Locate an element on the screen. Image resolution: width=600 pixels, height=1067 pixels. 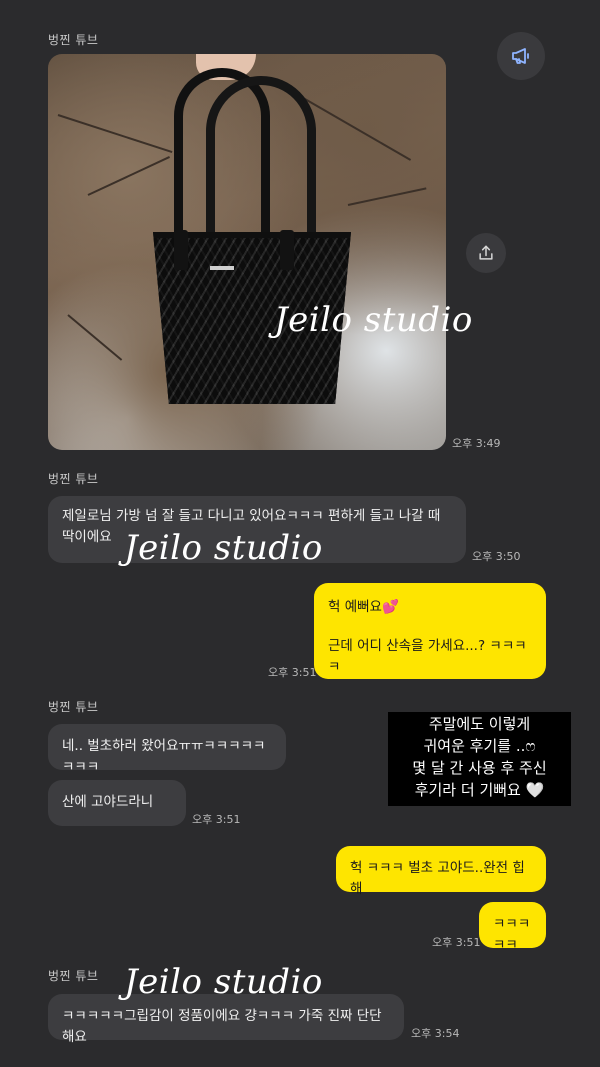
caption-line: 주말에도 이렇게 is located at coordinates (479, 724).